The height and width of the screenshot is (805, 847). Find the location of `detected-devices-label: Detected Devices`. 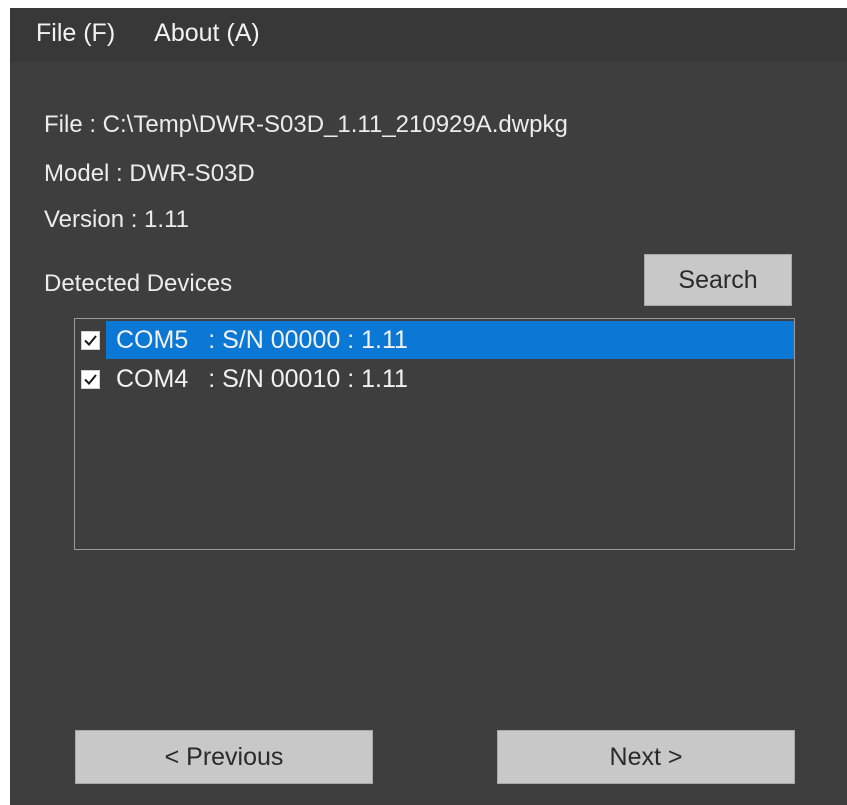

detected-devices-label: Detected Devices is located at coordinates (138, 283).